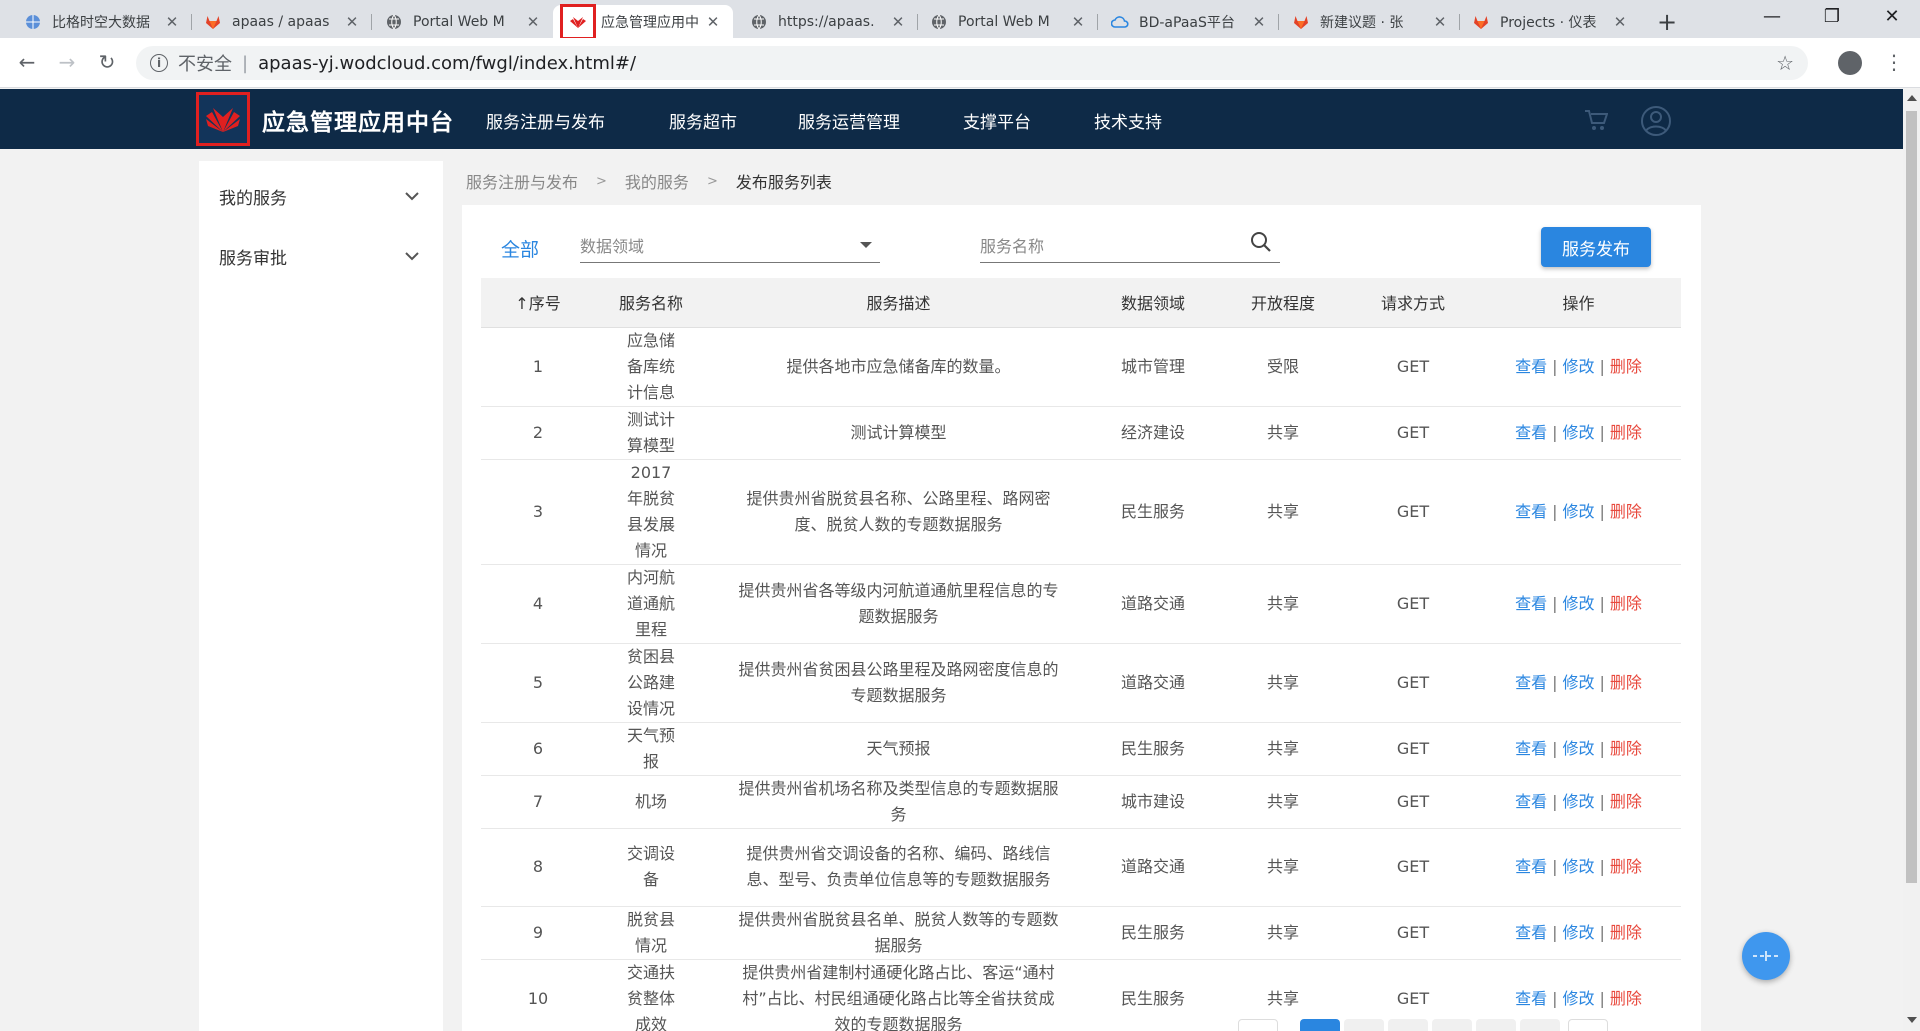  I want to click on floating-help-button, so click(1766, 956).